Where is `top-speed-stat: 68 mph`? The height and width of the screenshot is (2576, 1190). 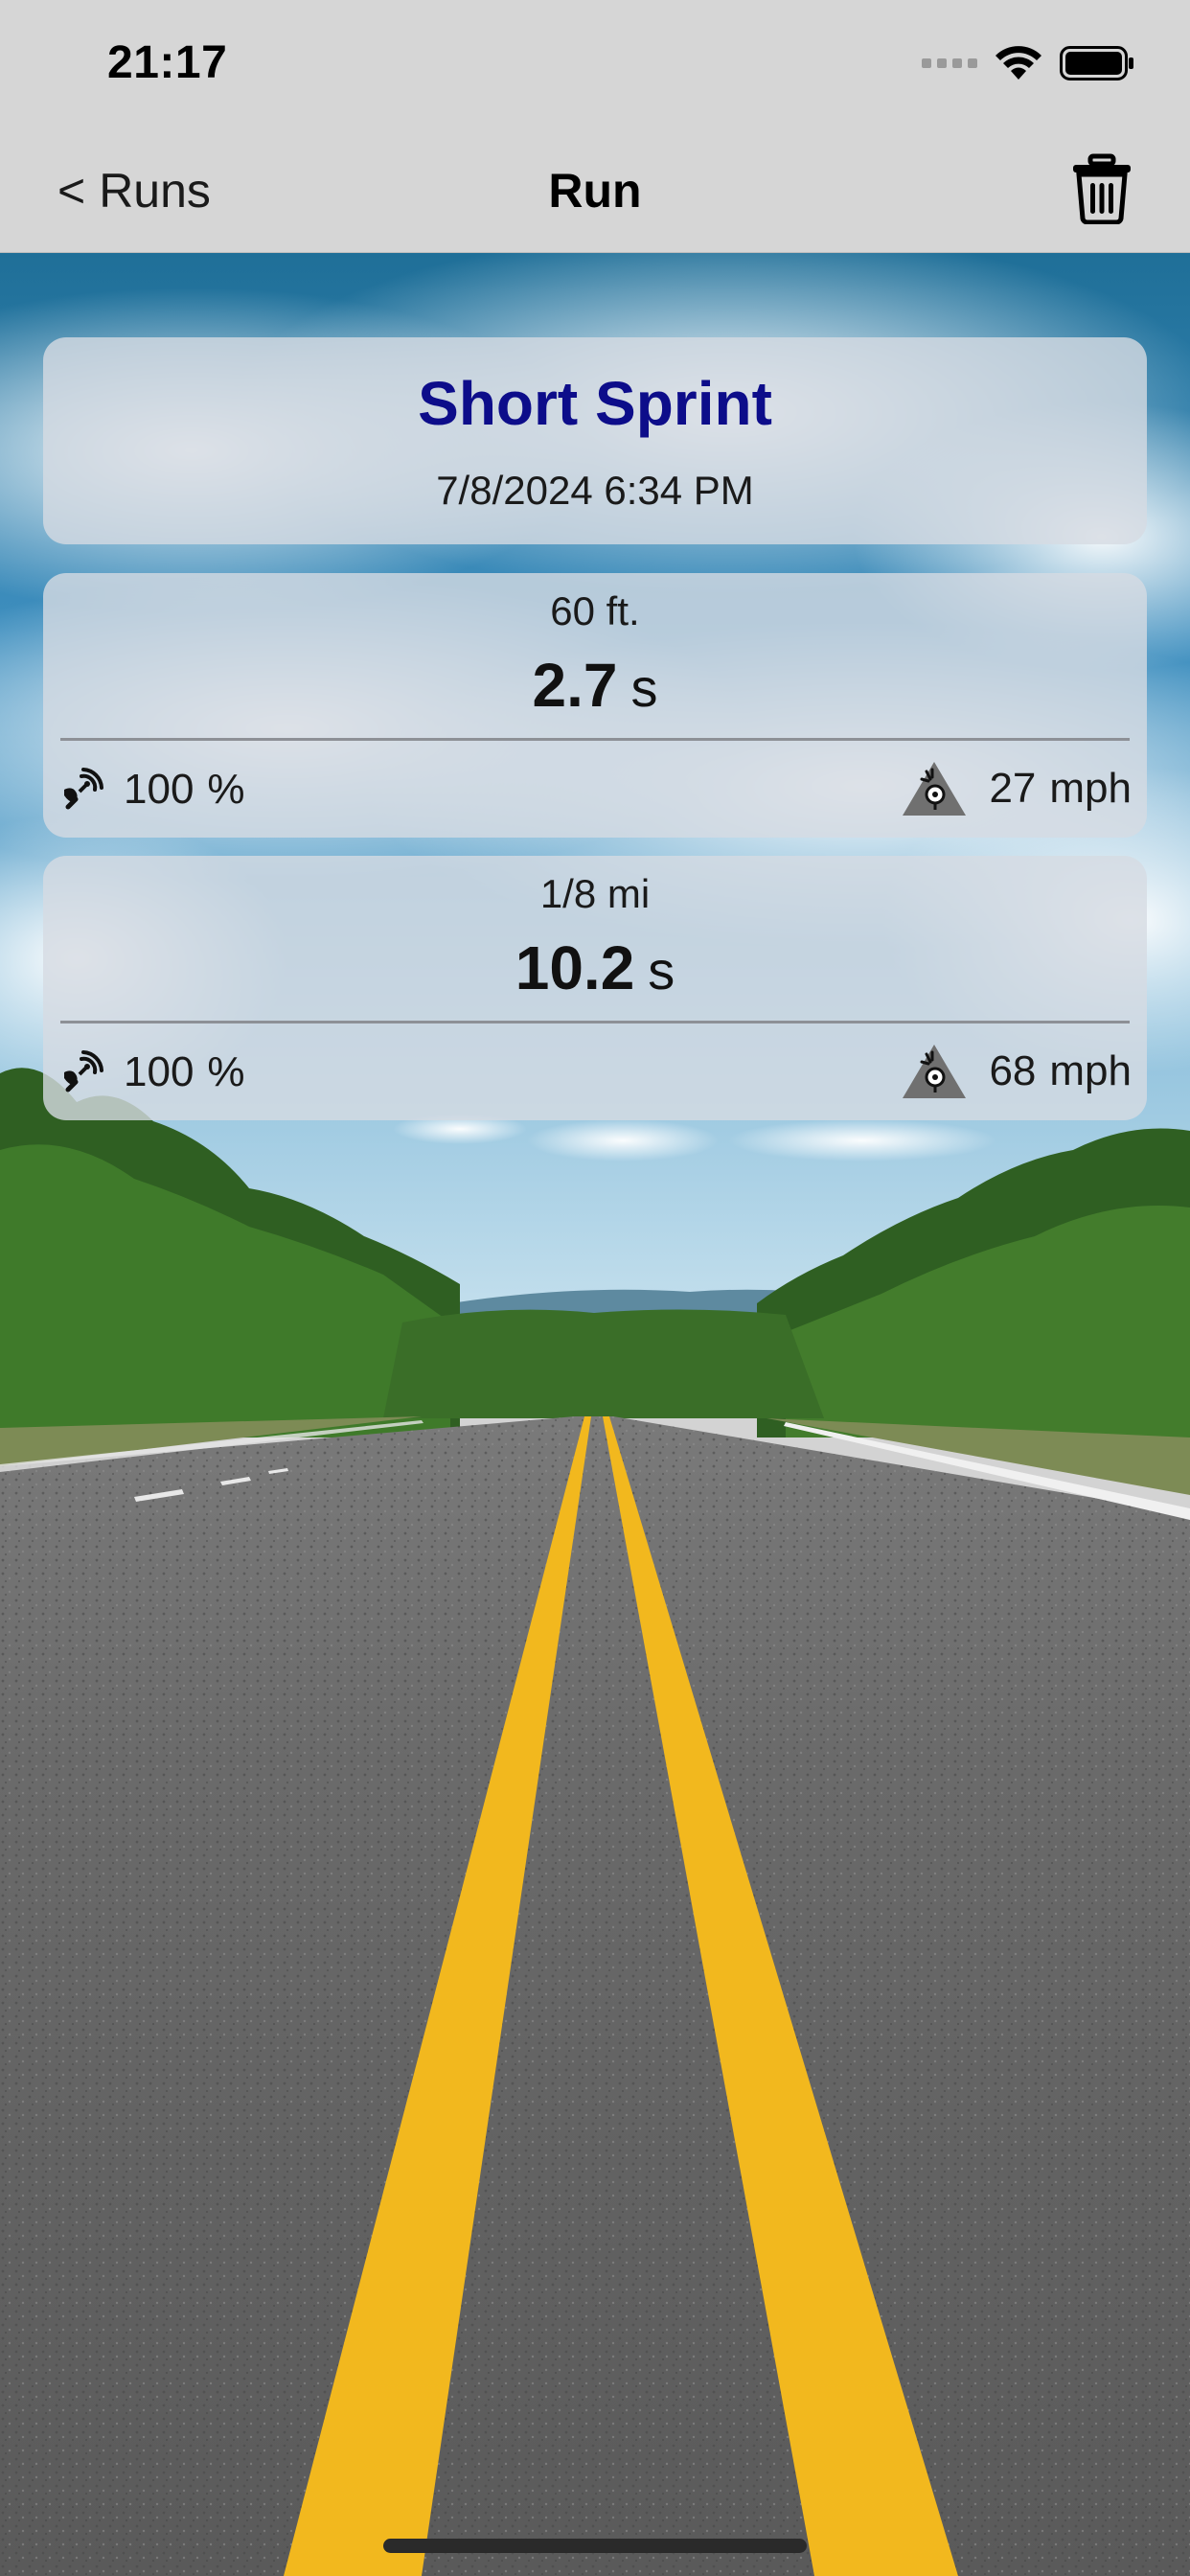 top-speed-stat: 68 mph is located at coordinates (1016, 1071).